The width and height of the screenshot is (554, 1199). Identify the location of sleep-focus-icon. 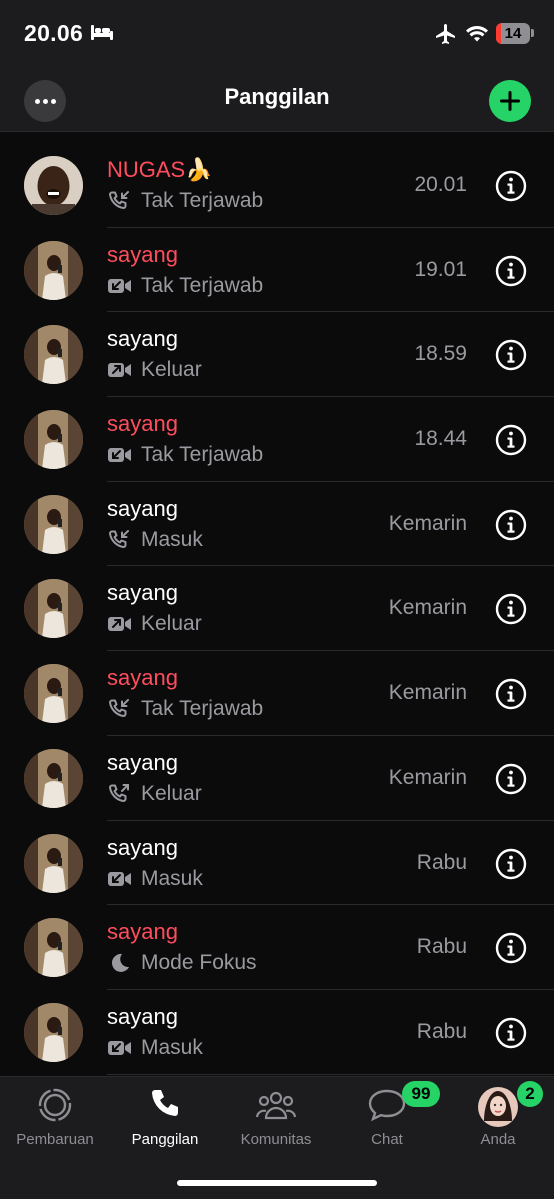
(102, 32).